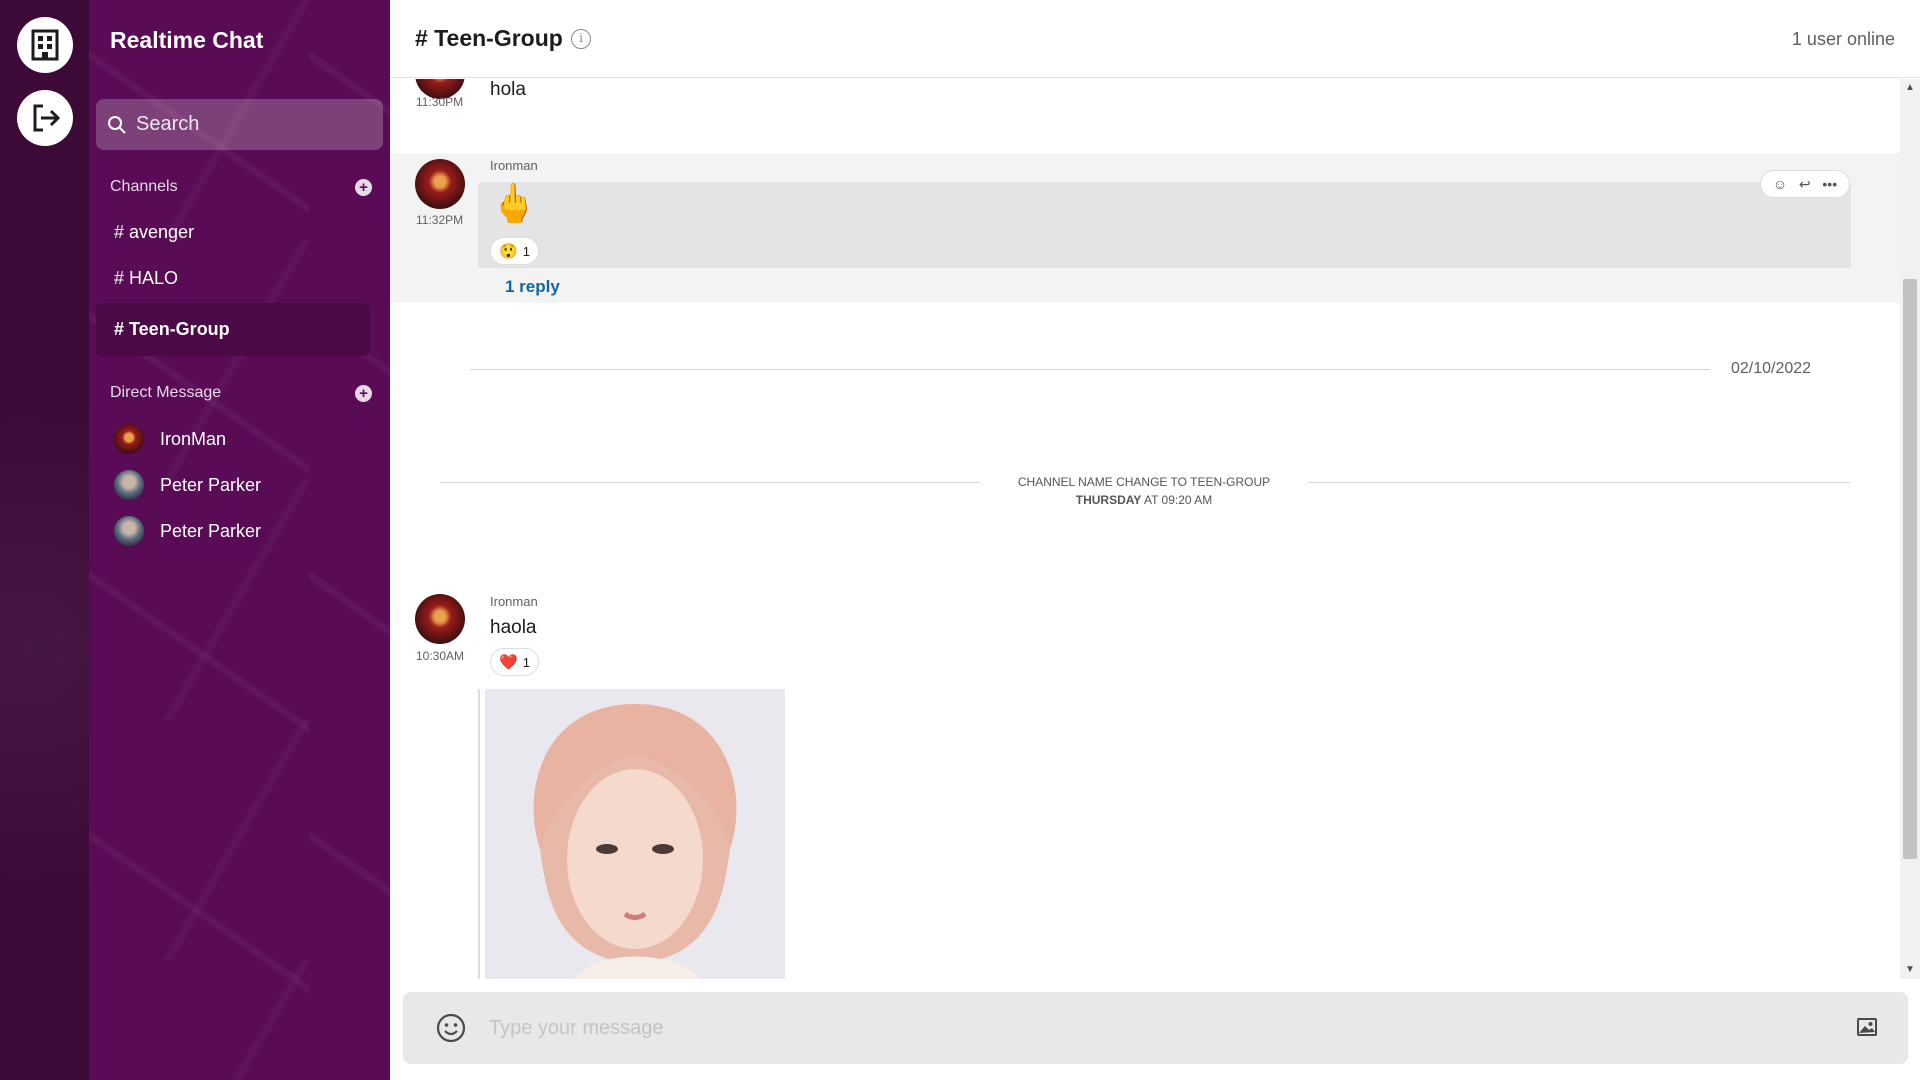  I want to click on notice-line1: CHANNEL NAME CHANGE TO TEEN-GROUP, so click(1144, 482).